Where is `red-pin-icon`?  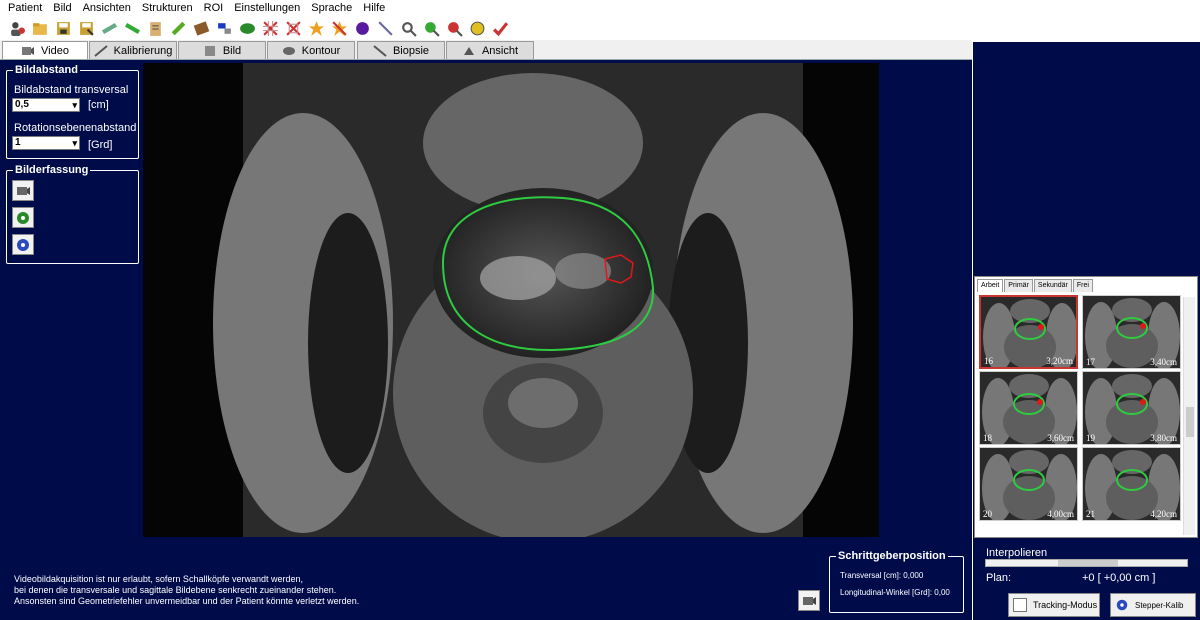 red-pin-icon is located at coordinates (454, 28).